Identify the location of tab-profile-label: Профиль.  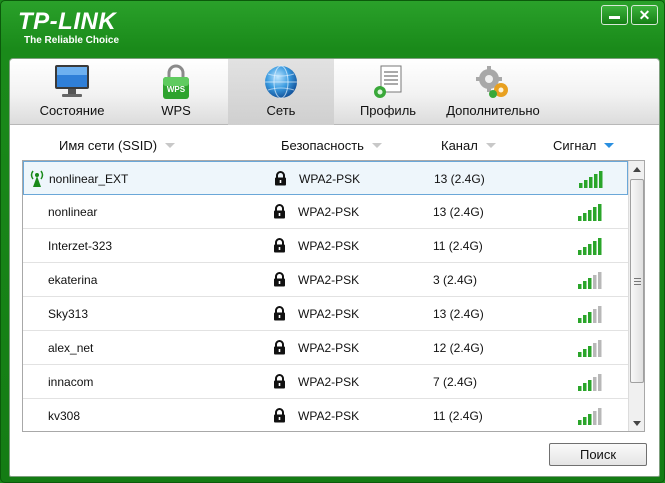
(388, 110).